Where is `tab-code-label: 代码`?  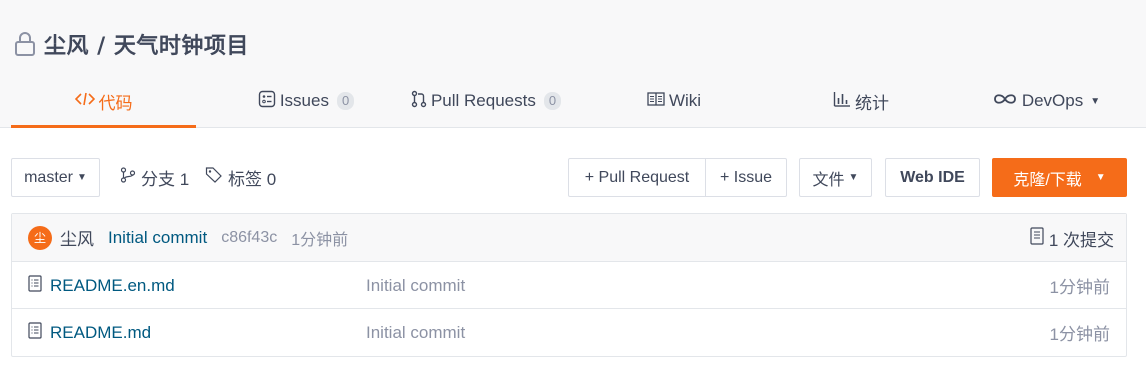 tab-code-label: 代码 is located at coordinates (115, 103).